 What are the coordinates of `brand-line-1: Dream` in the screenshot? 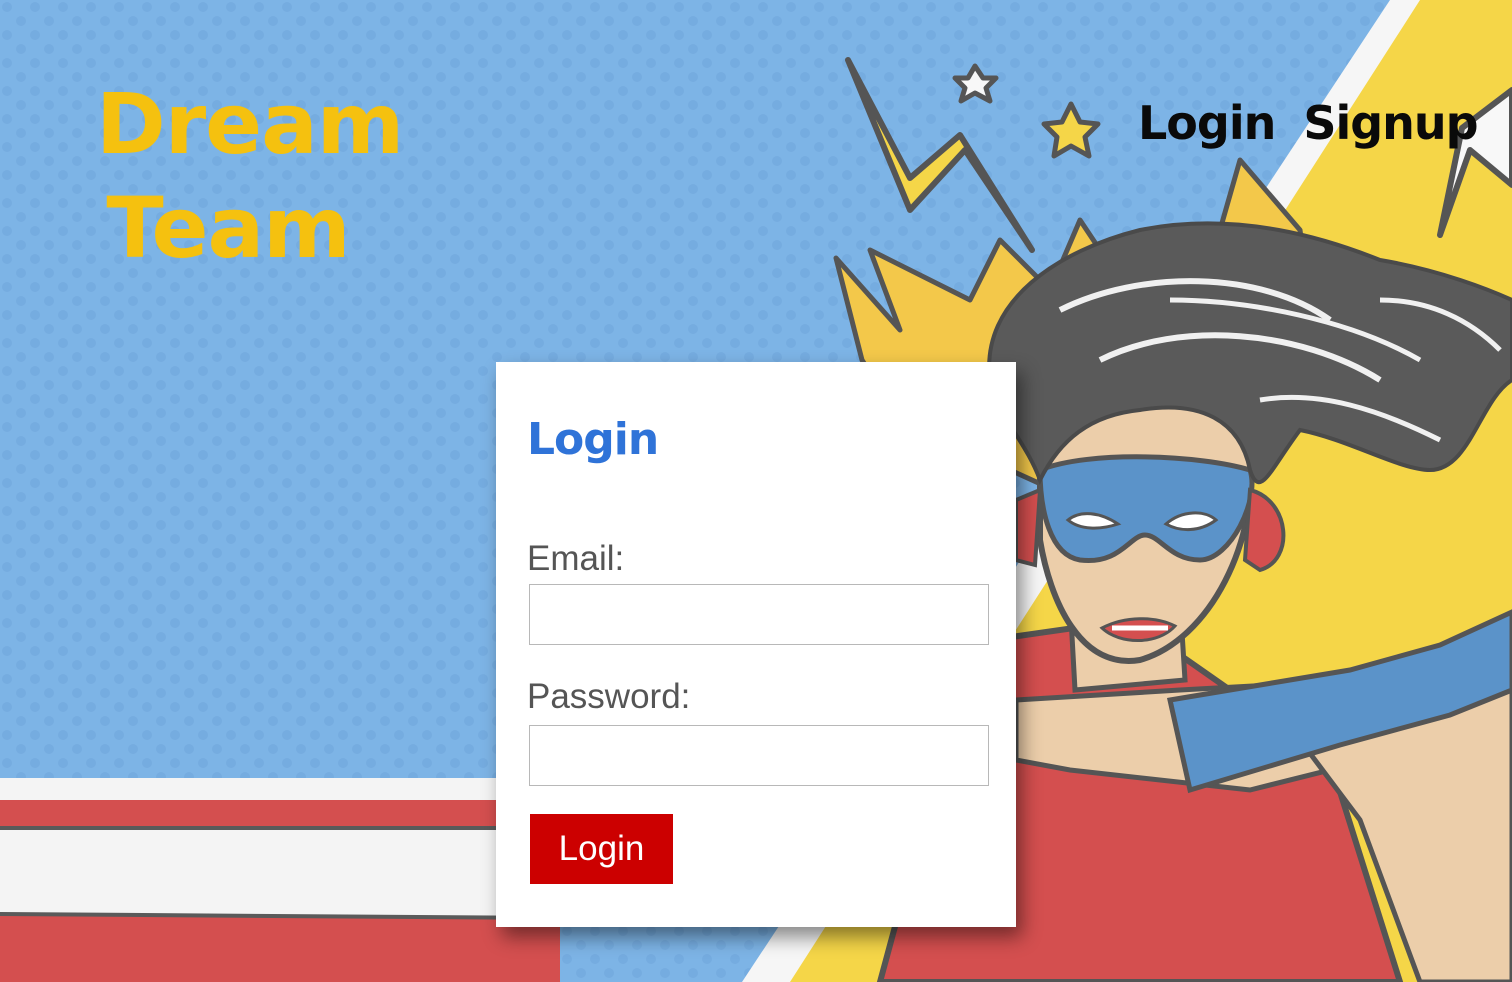 It's located at (250, 124).